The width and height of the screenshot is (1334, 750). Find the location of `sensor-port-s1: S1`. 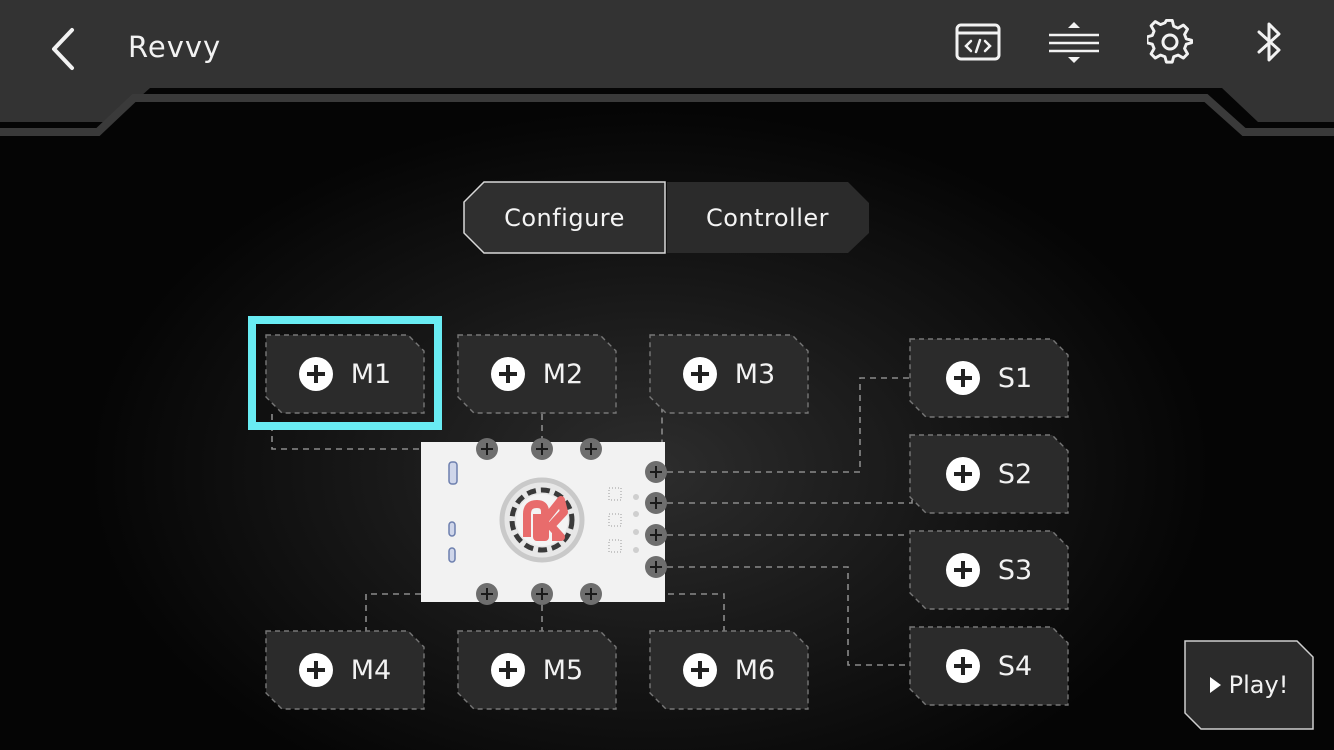

sensor-port-s1: S1 is located at coordinates (989, 378).